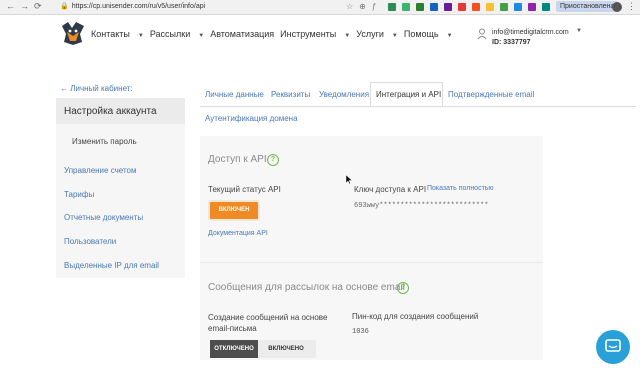 This screenshot has width=640, height=369. I want to click on sidebar-item-users: Пользователи, so click(90, 241).